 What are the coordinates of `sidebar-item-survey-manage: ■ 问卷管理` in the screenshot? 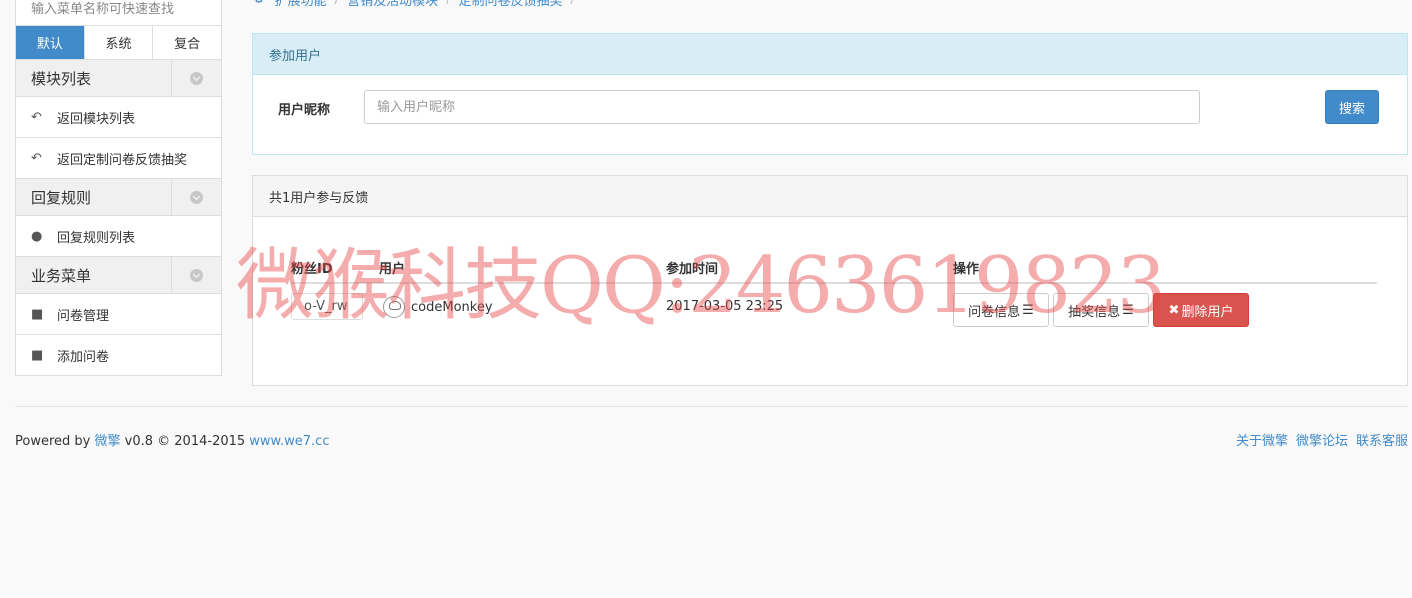 It's located at (118, 314).